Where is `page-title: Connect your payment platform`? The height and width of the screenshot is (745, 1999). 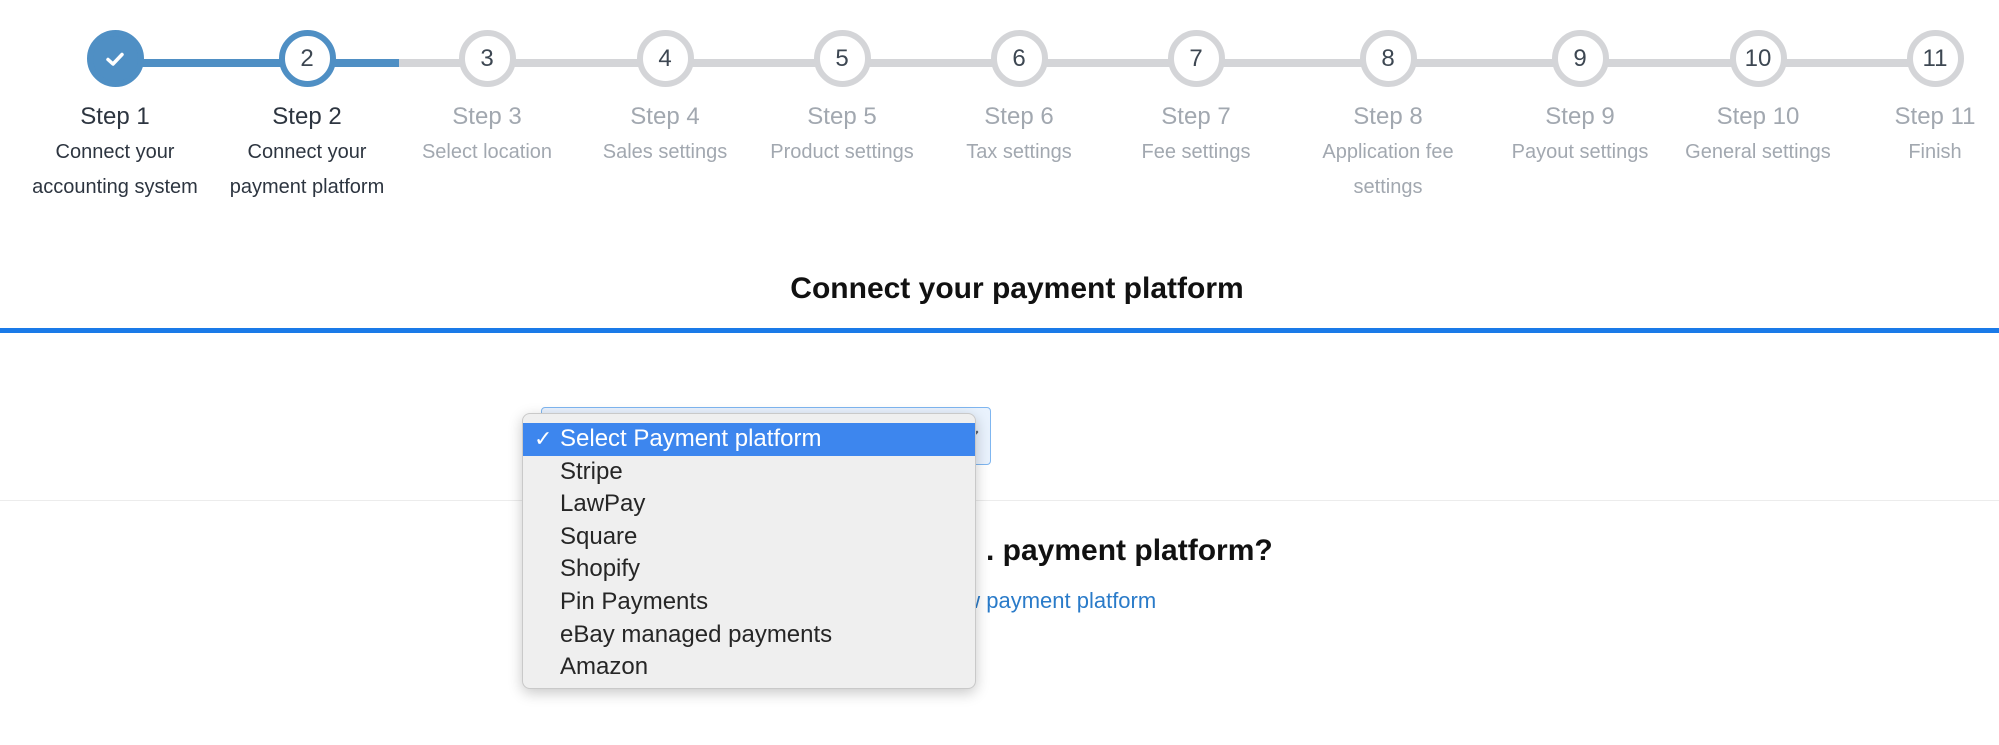
page-title: Connect your payment platform is located at coordinates (1017, 288).